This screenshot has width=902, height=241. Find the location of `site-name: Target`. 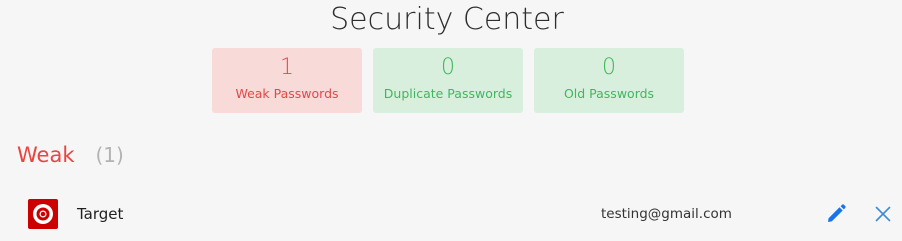

site-name: Target is located at coordinates (100, 214).